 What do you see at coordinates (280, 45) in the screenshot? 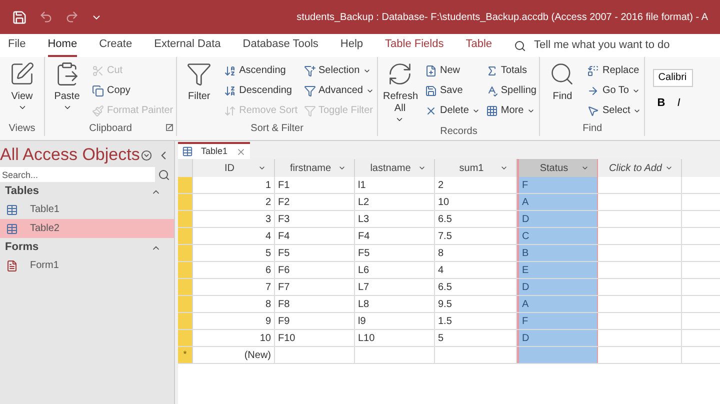
I see `menu-tab: Database Tools` at bounding box center [280, 45].